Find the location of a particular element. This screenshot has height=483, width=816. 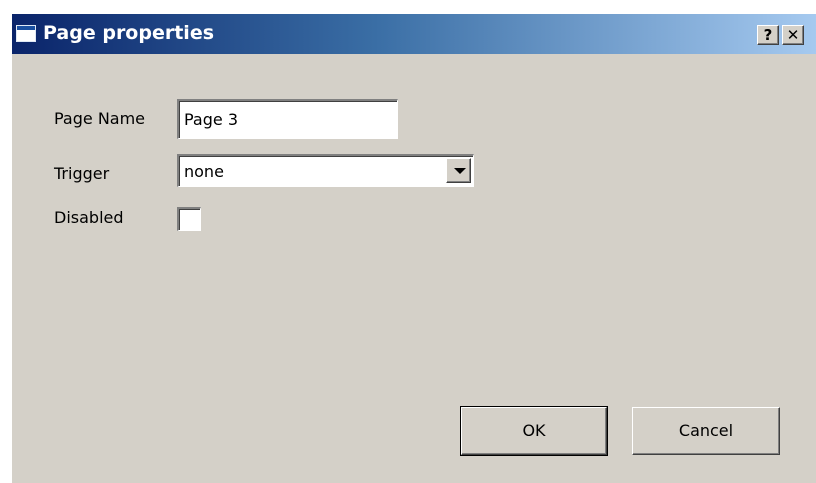

close-button: ✕ is located at coordinates (793, 35).